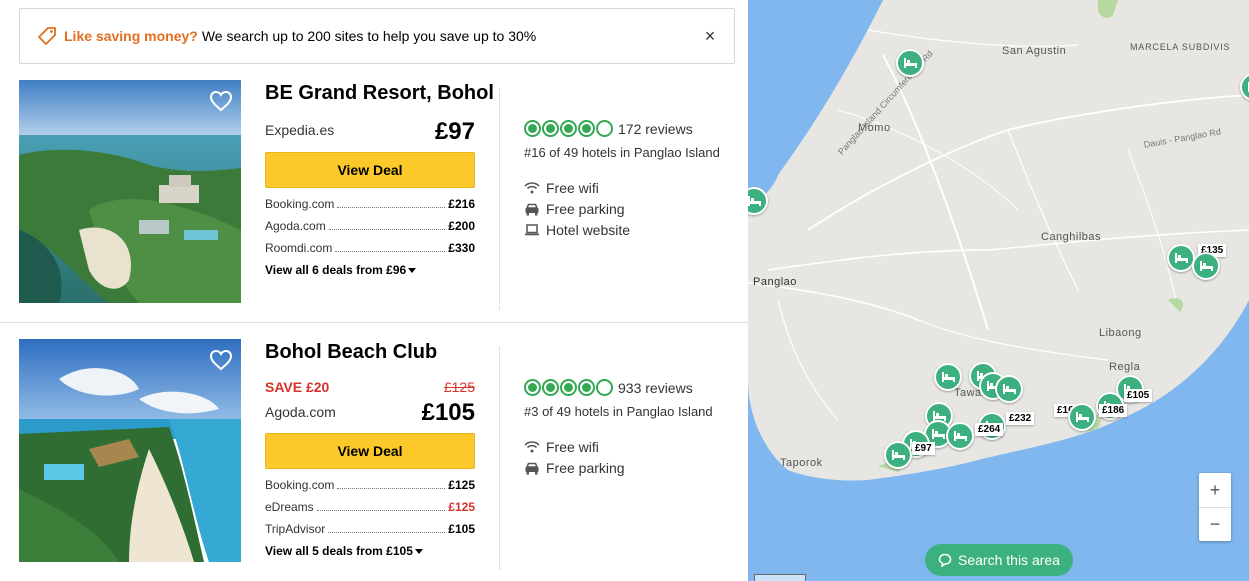 This screenshot has height=581, width=1249. What do you see at coordinates (1180, 47) in the screenshot?
I see `map-place-label: MARCELA SUBDIVIS` at bounding box center [1180, 47].